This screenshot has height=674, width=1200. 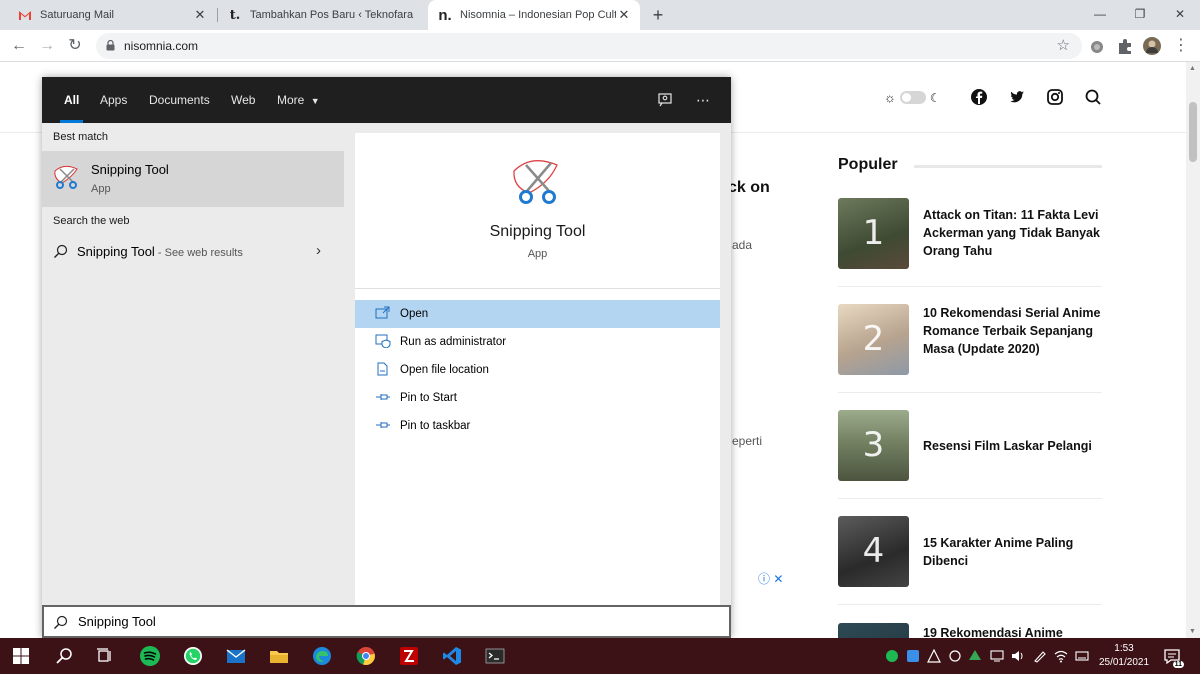 I want to click on filezilla-icon, so click(x=409, y=656).